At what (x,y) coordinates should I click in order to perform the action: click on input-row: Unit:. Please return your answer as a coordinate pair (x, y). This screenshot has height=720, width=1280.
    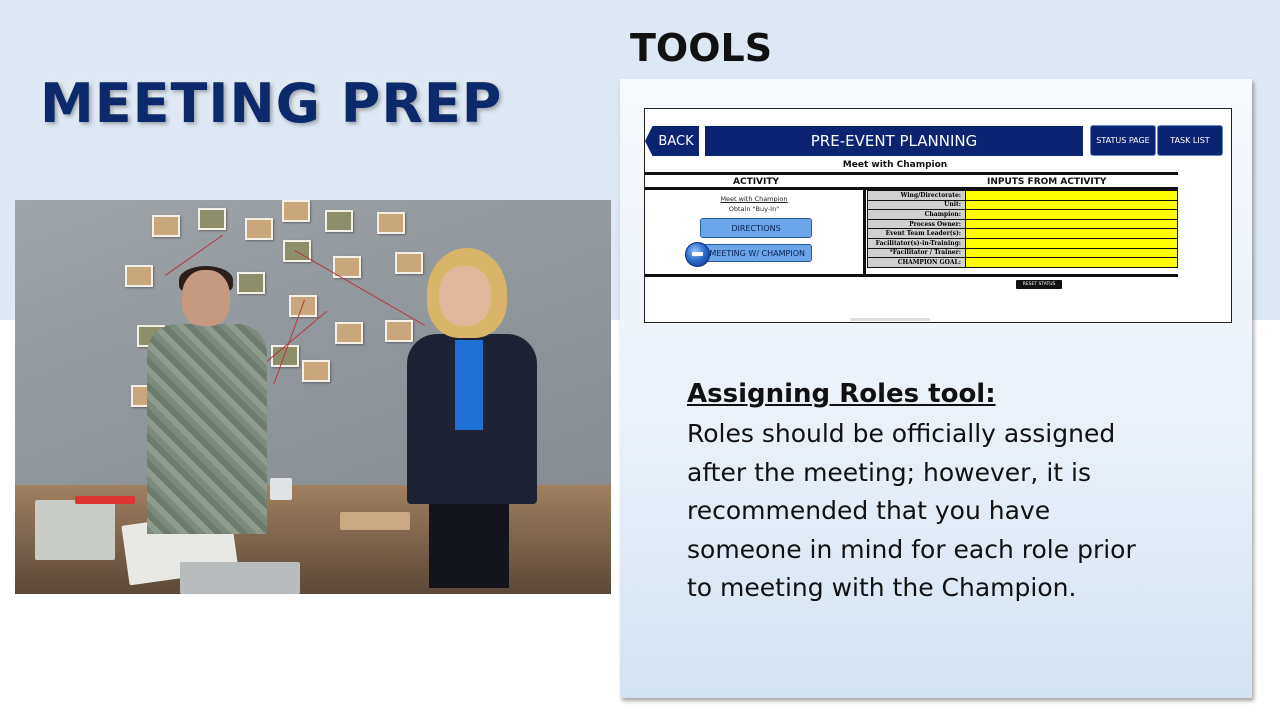
    Looking at the image, I should click on (1022, 205).